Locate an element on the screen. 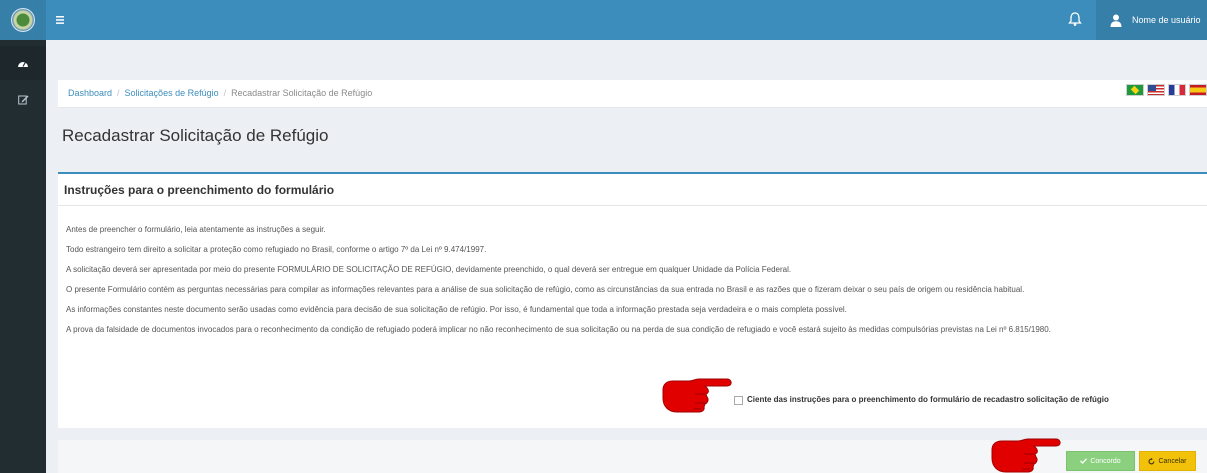 The width and height of the screenshot is (1207, 473). edit-icon is located at coordinates (22, 99).